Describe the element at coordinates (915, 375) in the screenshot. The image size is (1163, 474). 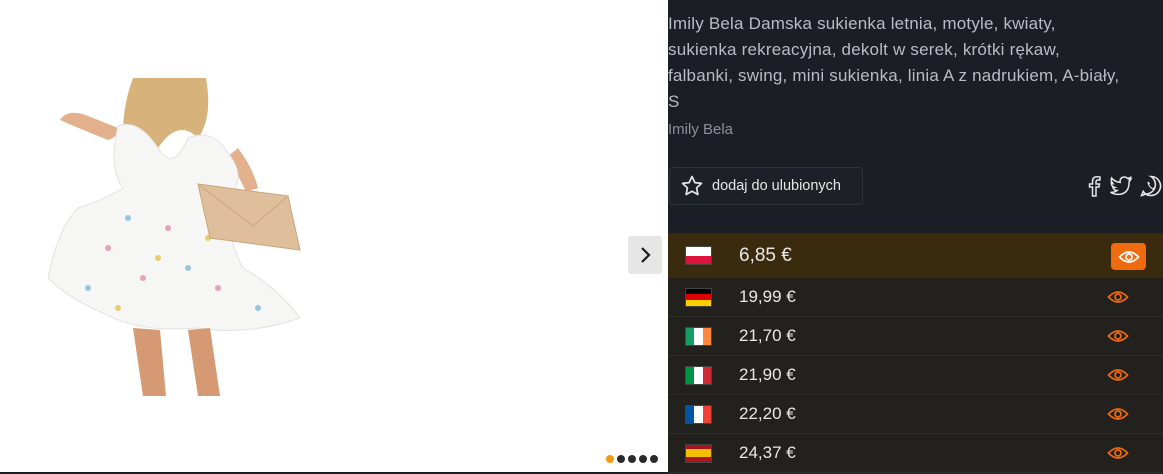
I see `price-row-it: 21,90 €` at that location.